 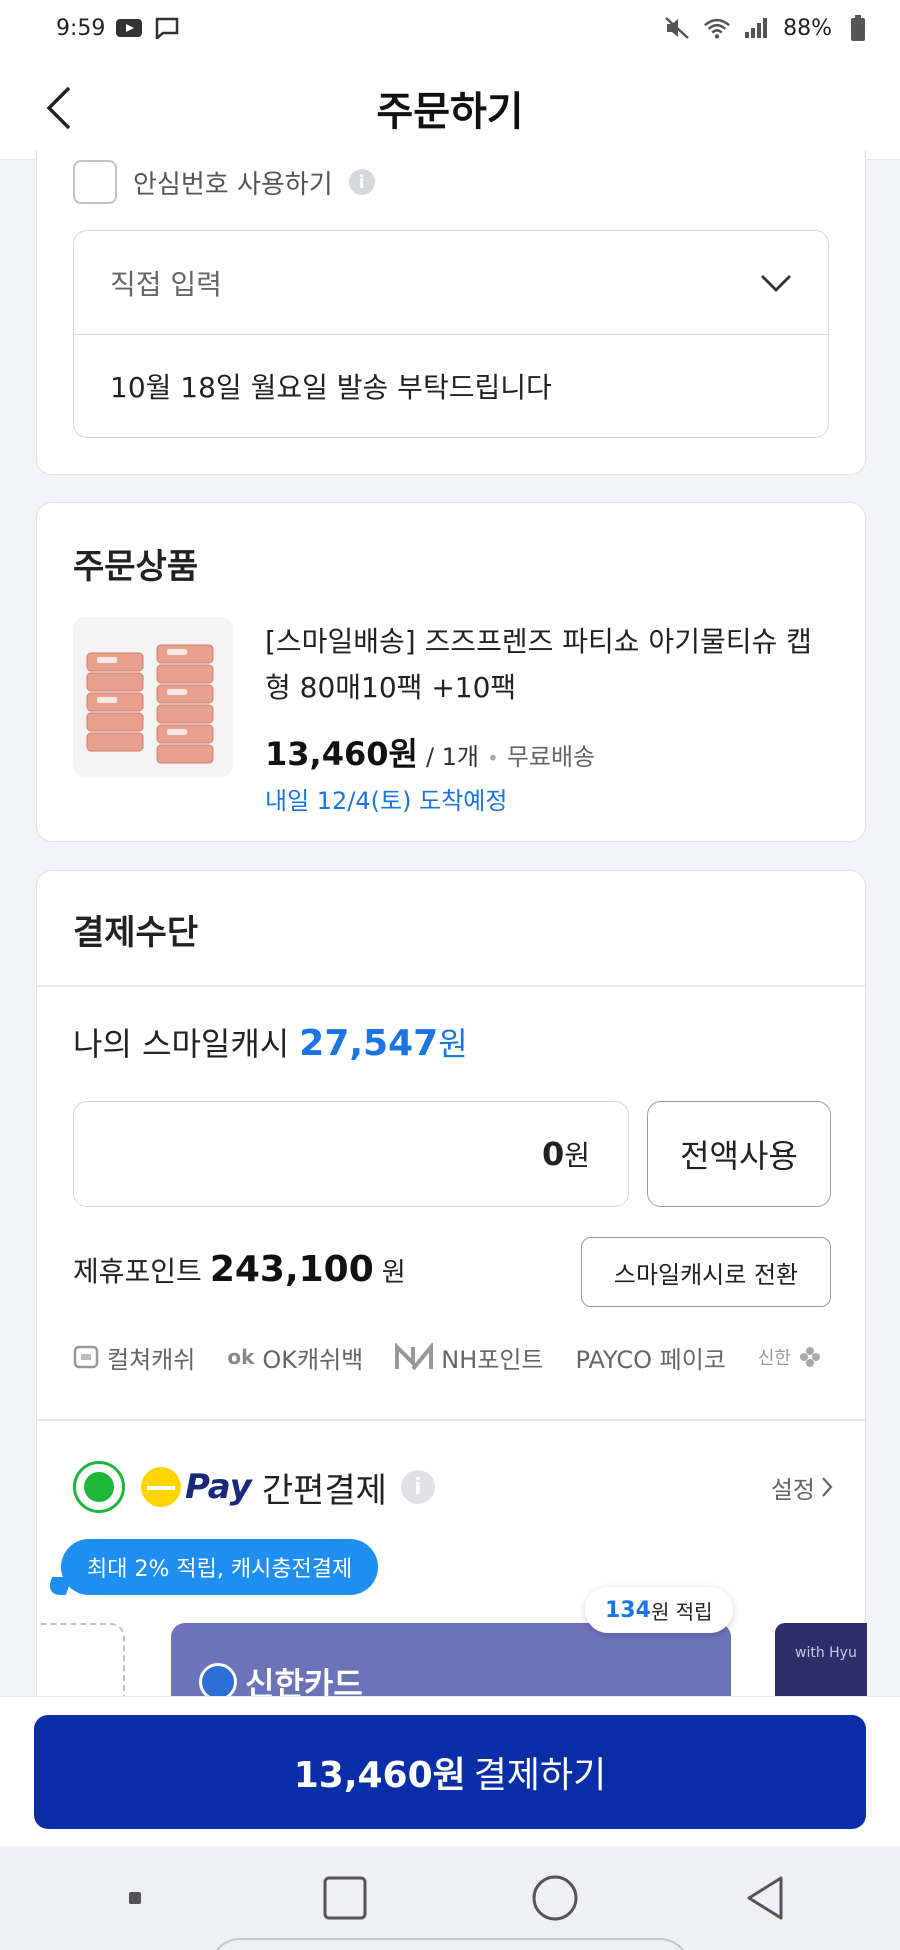 I want to click on convert-to-smilecash-button: 스마일캐시로 전환, so click(x=706, y=1272).